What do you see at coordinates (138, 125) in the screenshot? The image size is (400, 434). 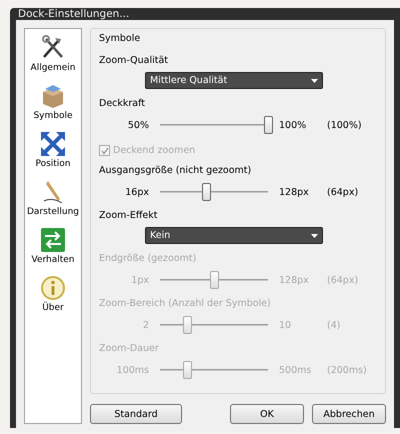 I see `min-value: 50%` at bounding box center [138, 125].